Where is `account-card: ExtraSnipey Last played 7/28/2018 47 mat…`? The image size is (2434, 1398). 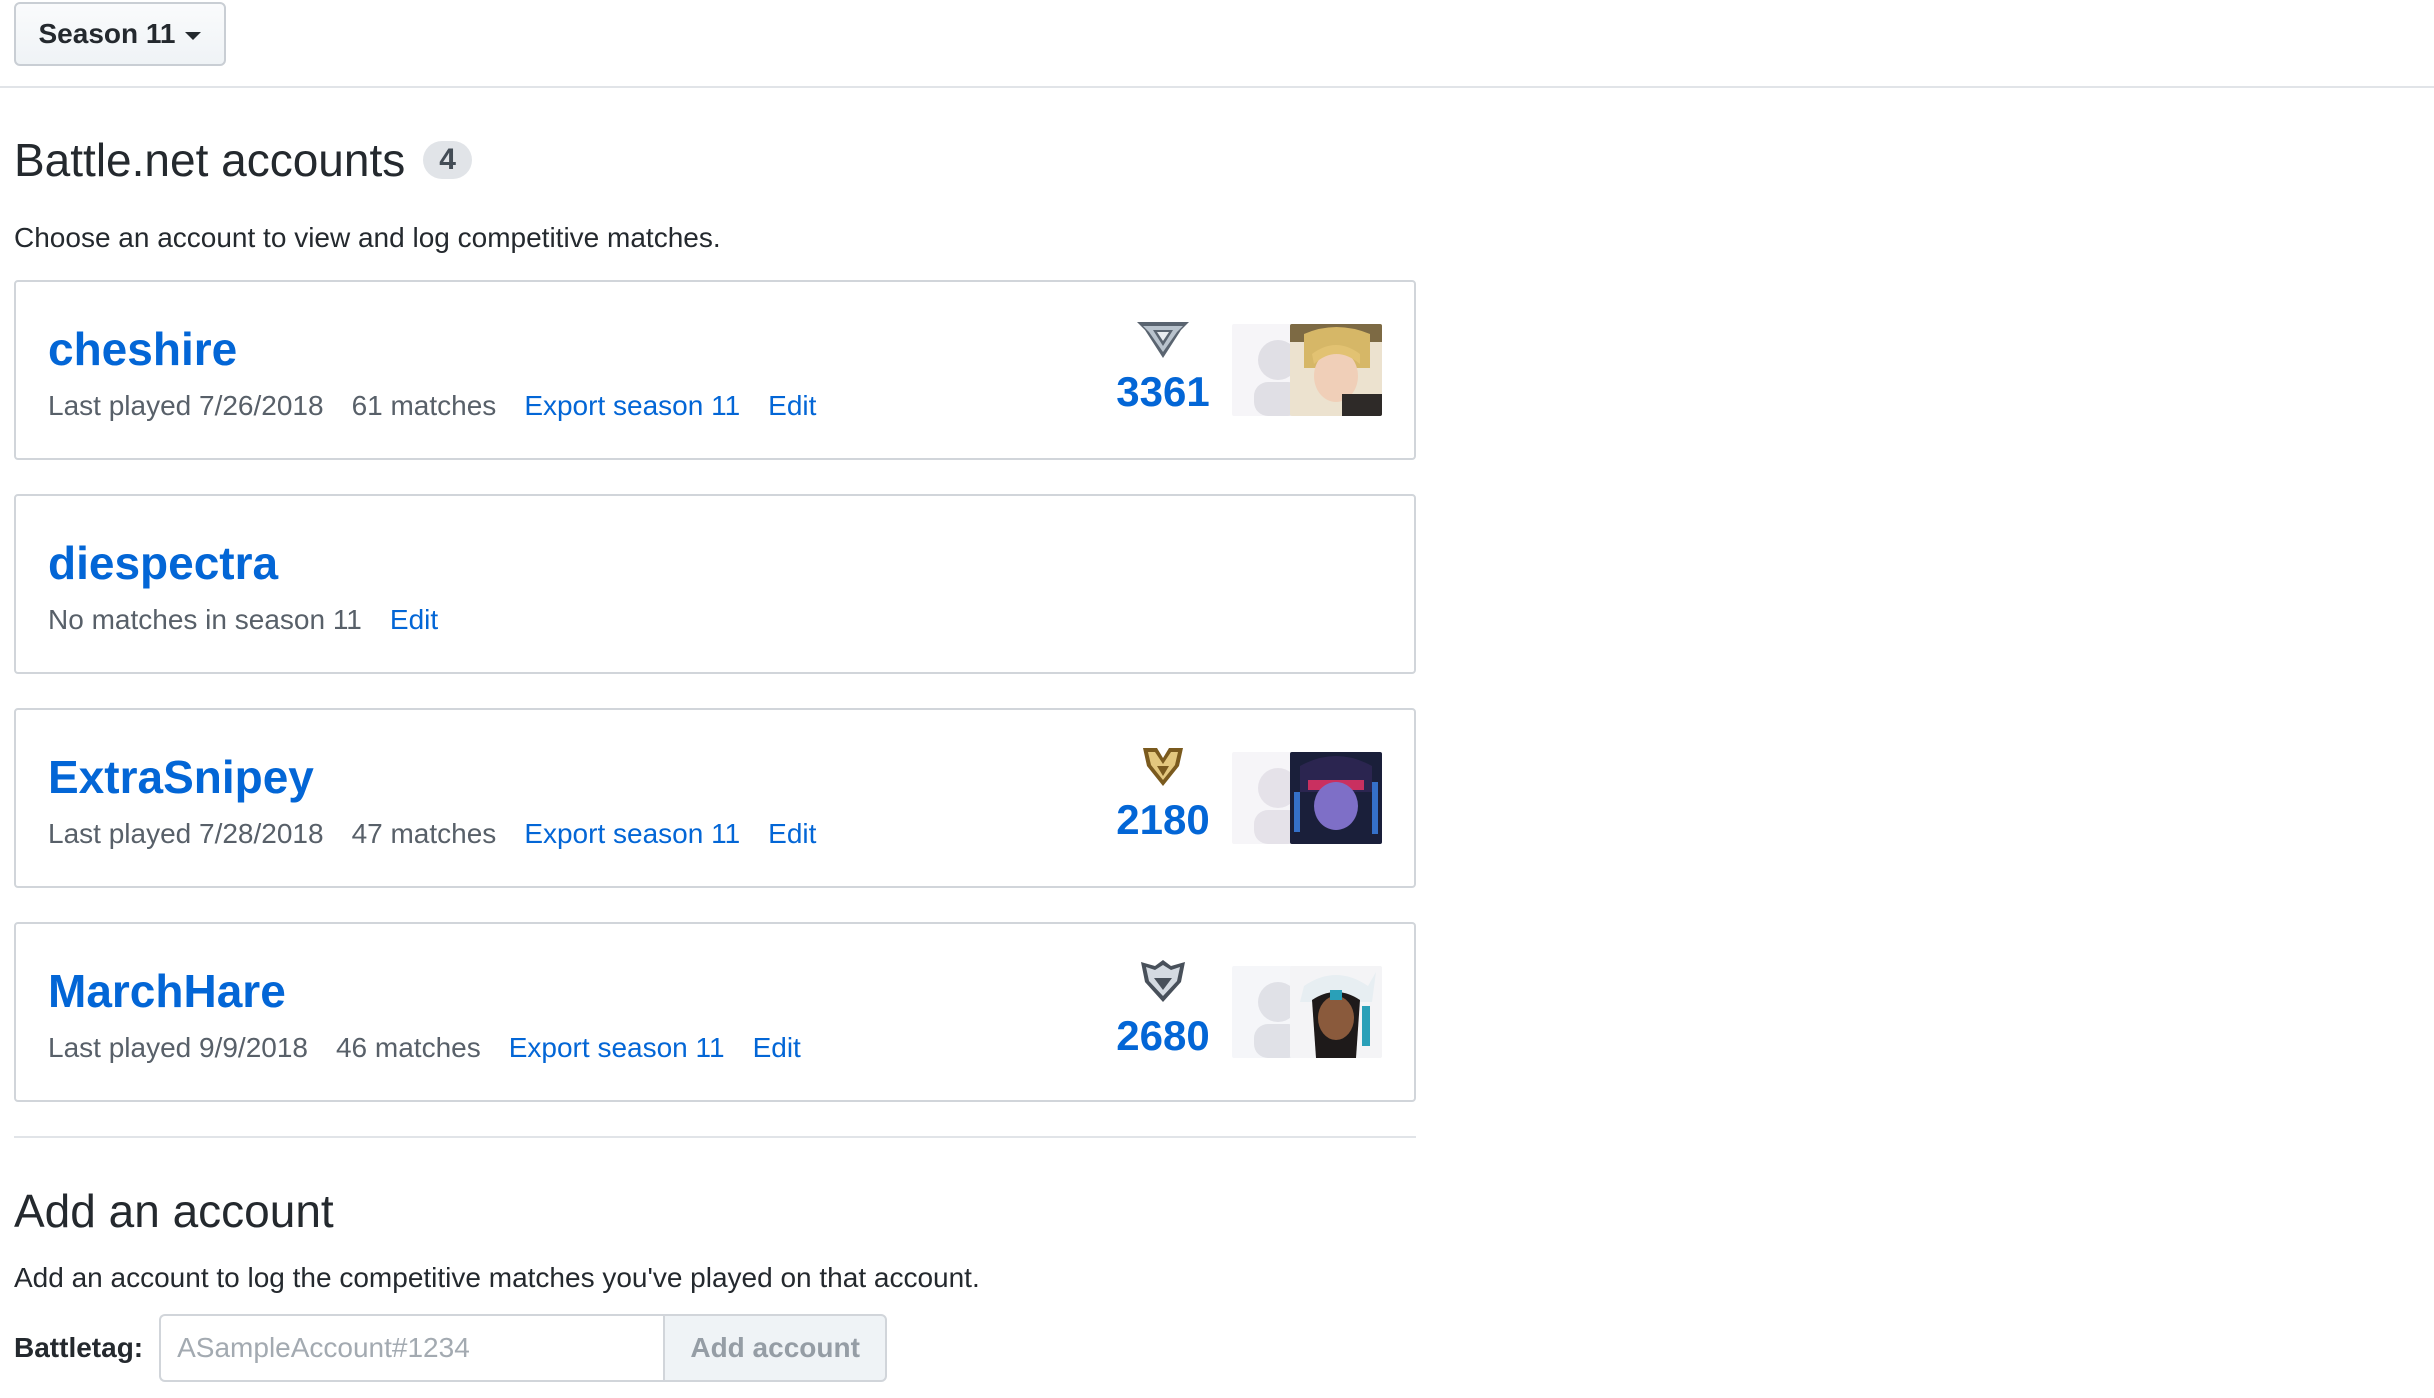 account-card: ExtraSnipey Last played 7/28/2018 47 mat… is located at coordinates (715, 798).